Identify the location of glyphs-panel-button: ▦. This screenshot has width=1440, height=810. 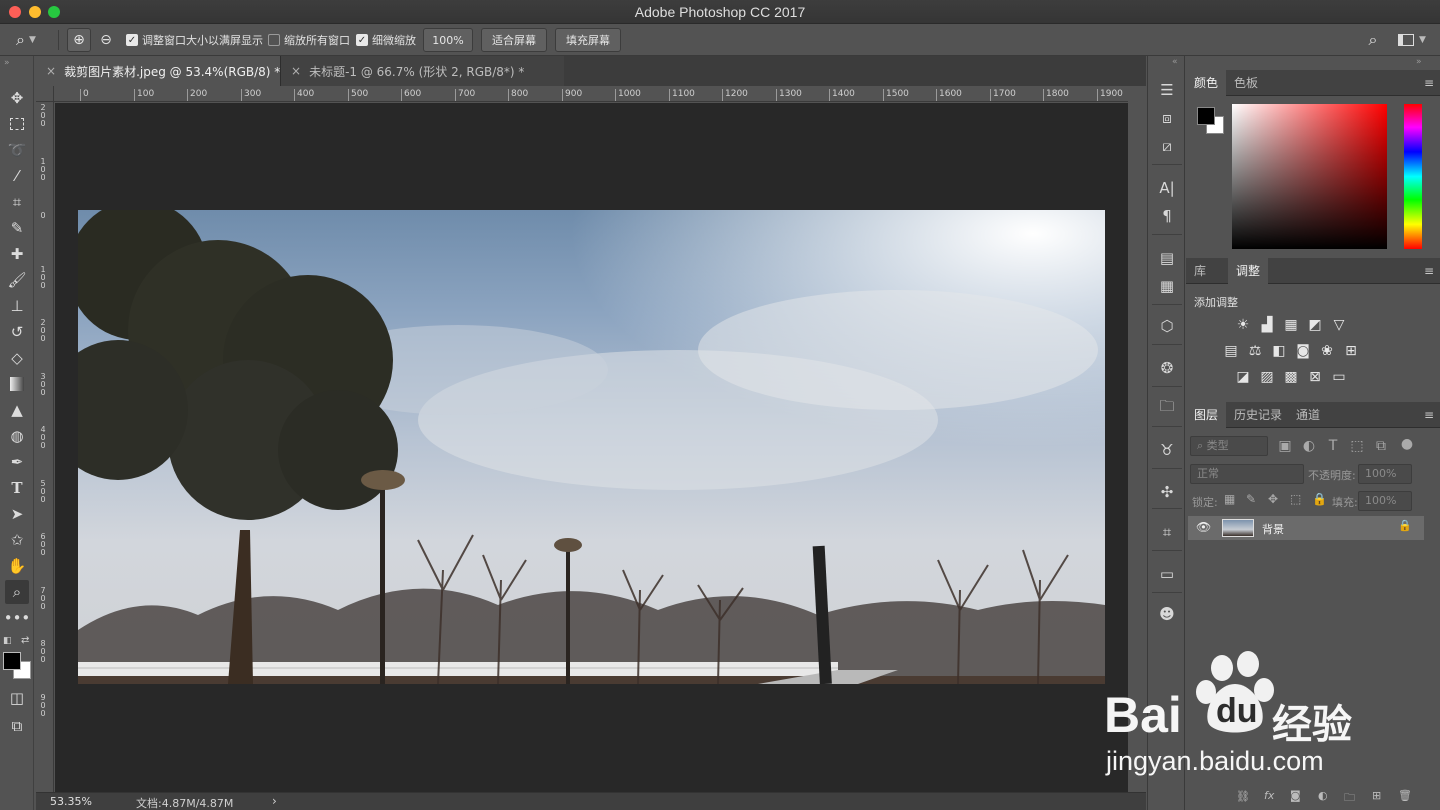
(1167, 286).